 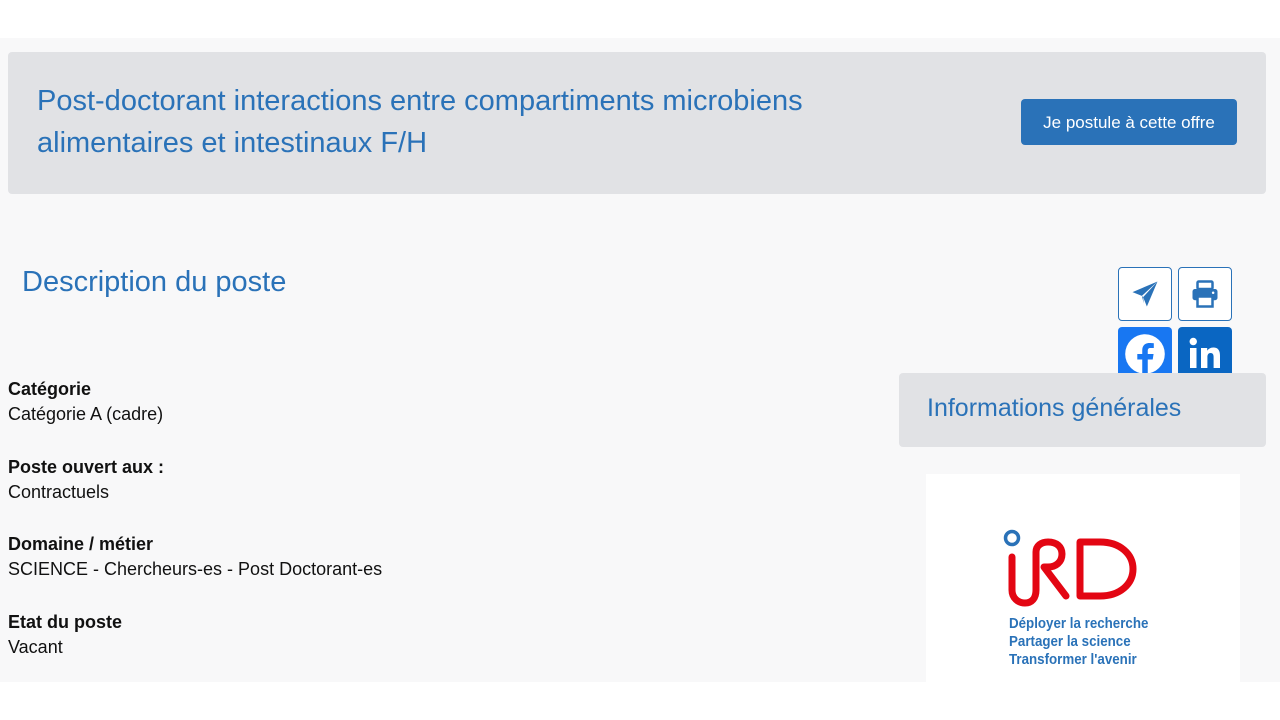 I want to click on print-button, so click(x=1205, y=294).